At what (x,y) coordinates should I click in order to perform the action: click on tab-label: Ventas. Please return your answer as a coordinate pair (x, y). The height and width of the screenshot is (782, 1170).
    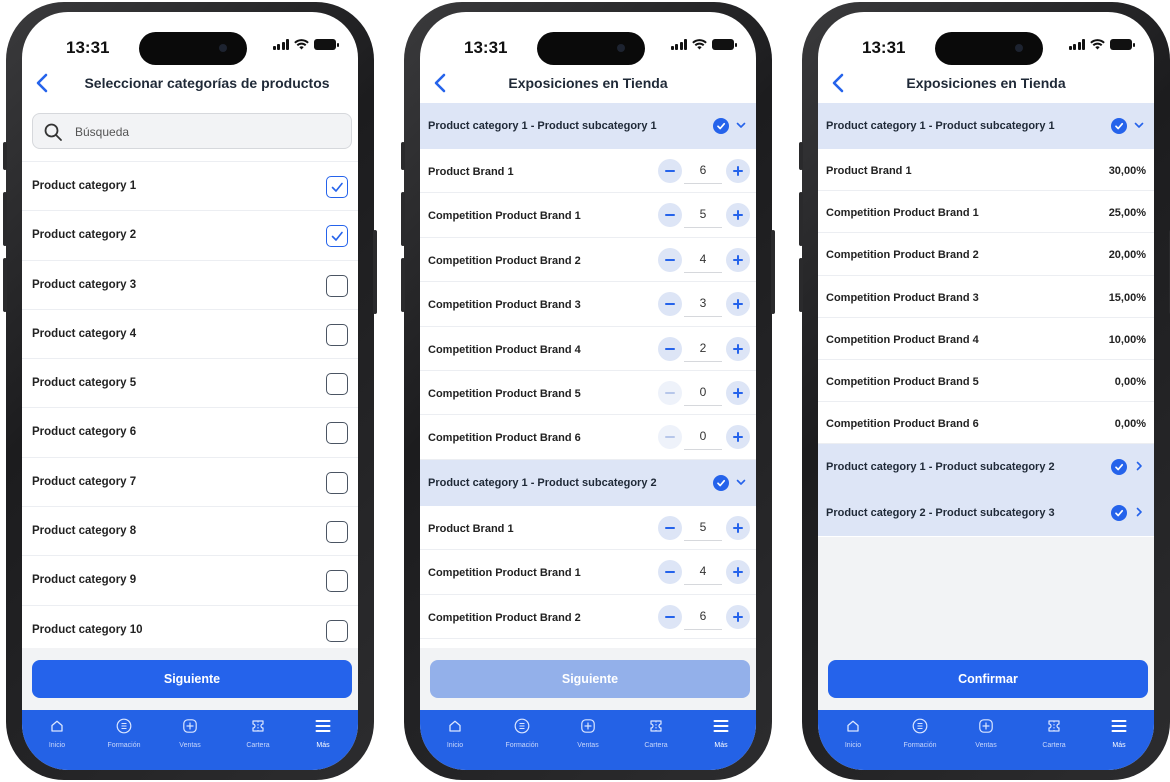
    Looking at the image, I should click on (190, 745).